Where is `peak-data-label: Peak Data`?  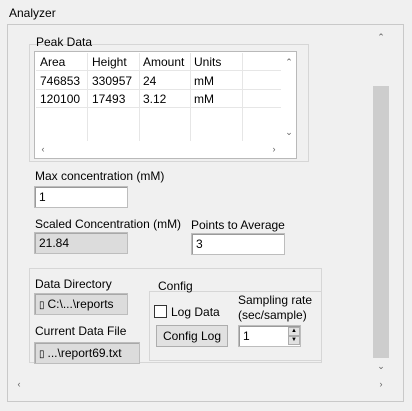 peak-data-label: Peak Data is located at coordinates (64, 42).